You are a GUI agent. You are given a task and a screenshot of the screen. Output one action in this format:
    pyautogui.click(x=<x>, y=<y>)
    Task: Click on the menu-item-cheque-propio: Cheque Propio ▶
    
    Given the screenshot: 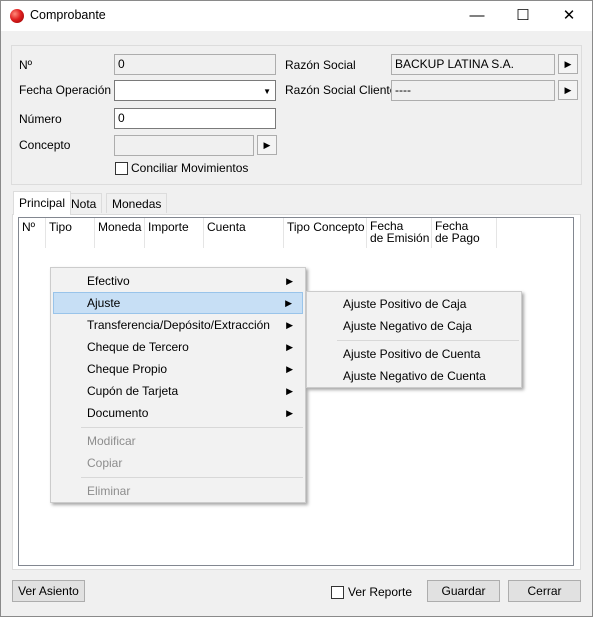 What is the action you would take?
    pyautogui.click(x=178, y=369)
    